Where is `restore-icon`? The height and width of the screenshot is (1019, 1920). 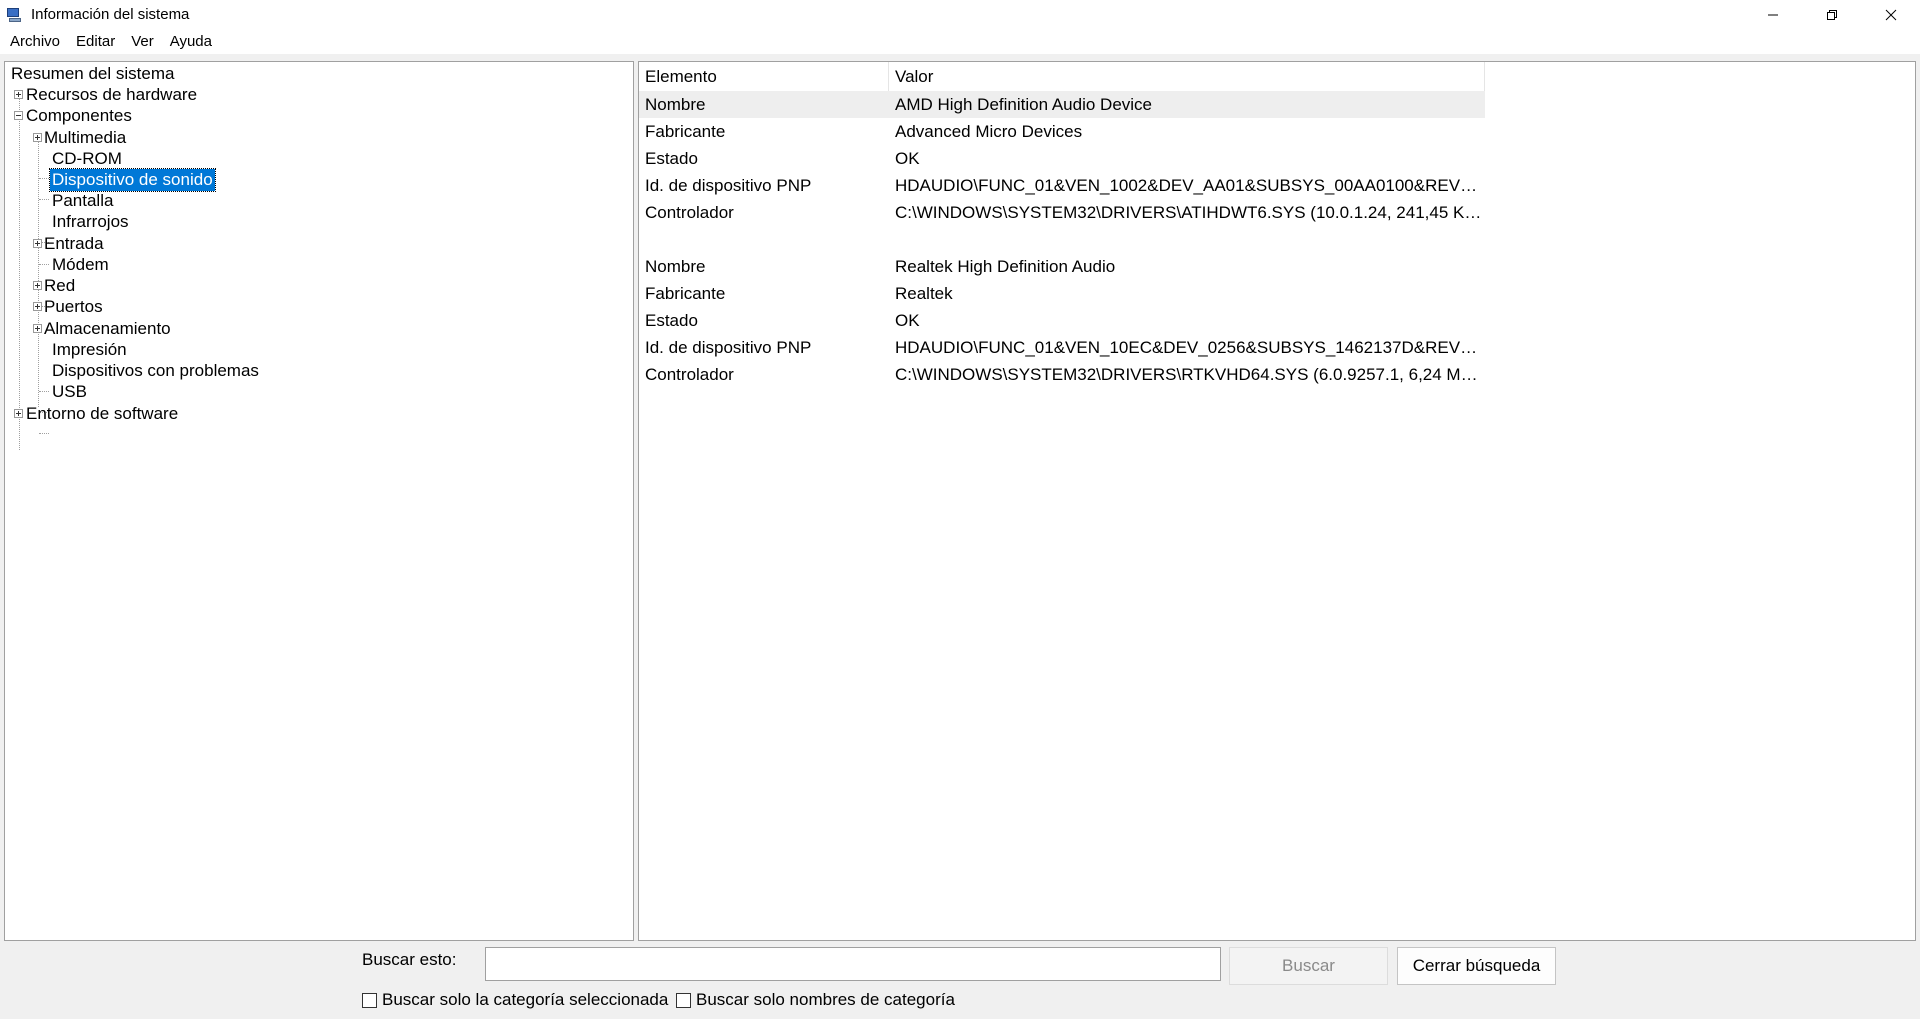
restore-icon is located at coordinates (1831, 14).